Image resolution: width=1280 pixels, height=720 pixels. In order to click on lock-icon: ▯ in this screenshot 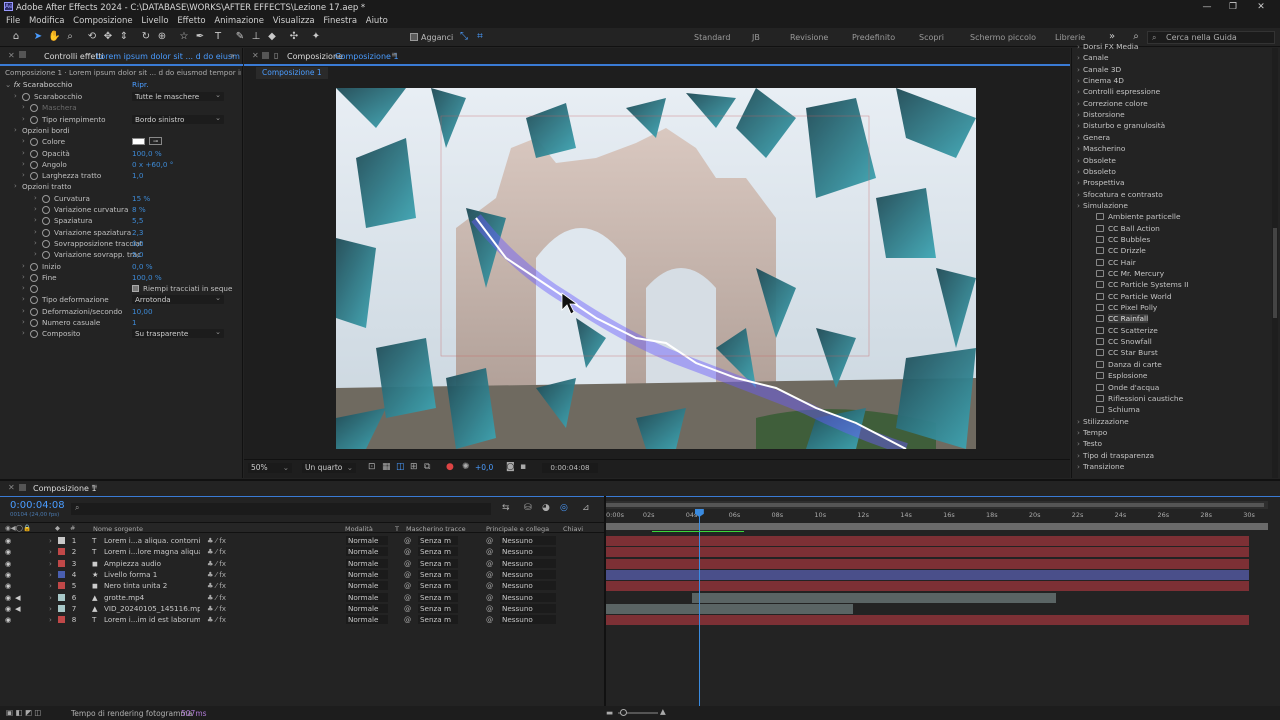, I will do `click(276, 55)`.